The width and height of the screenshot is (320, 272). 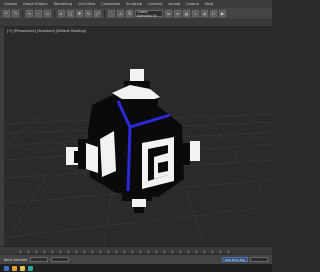 I want to click on model-top-cap, so click(x=137, y=75).